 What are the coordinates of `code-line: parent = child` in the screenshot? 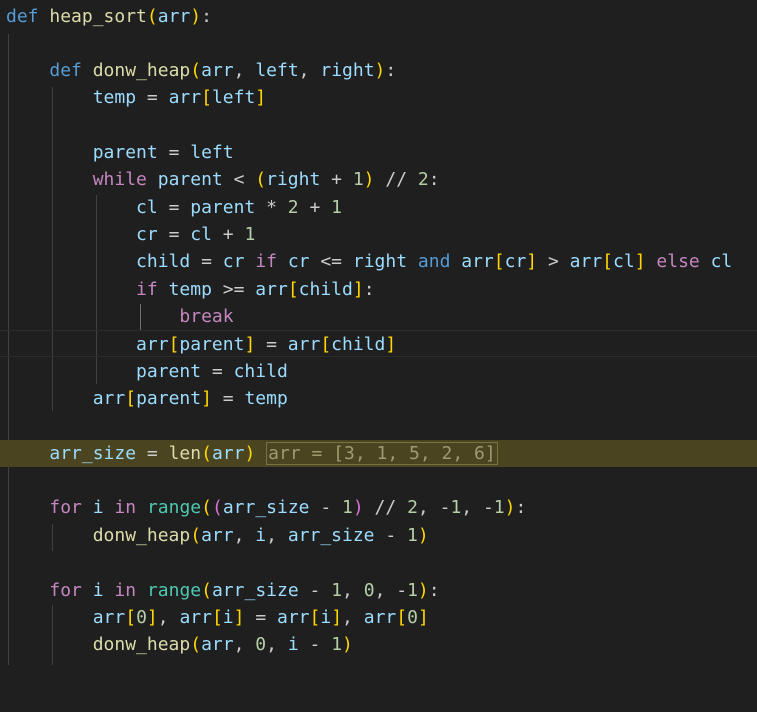 It's located at (378, 371).